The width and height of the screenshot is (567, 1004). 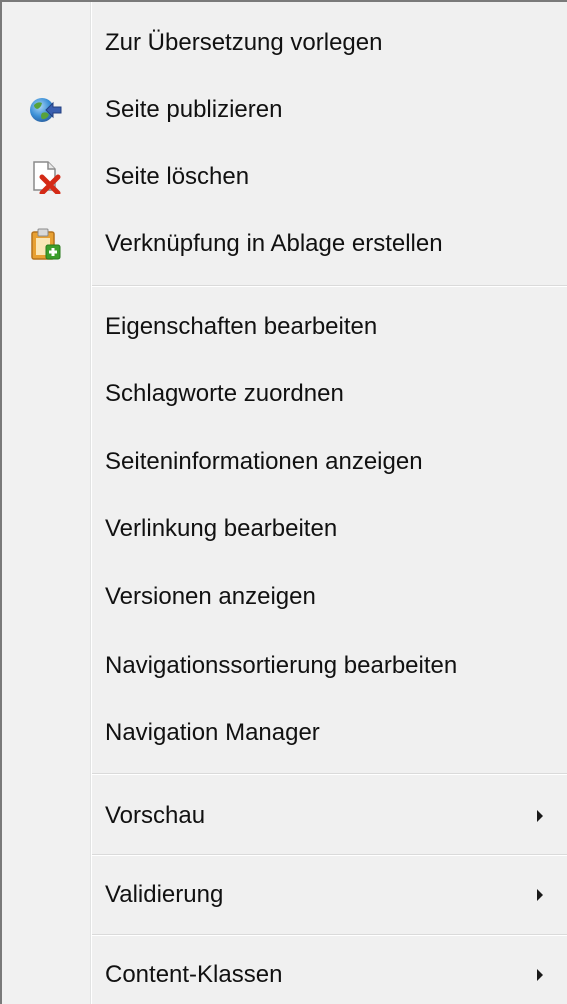 I want to click on menu-item-show-page-info: Seiteninformationen anzeigen, so click(x=284, y=462).